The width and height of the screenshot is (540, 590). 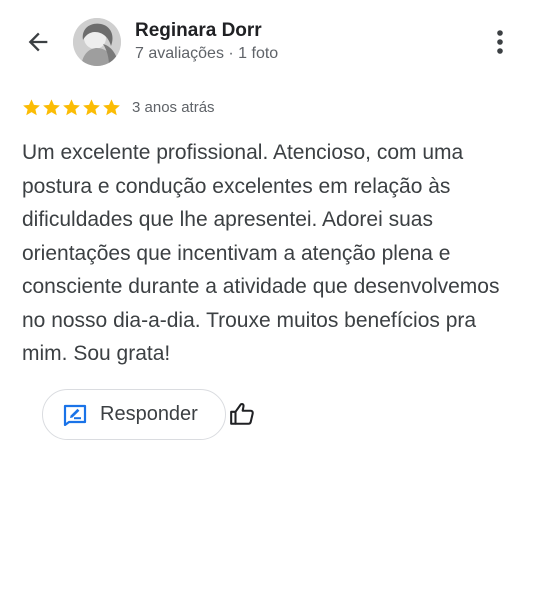 I want to click on more-options-button, so click(x=500, y=42).